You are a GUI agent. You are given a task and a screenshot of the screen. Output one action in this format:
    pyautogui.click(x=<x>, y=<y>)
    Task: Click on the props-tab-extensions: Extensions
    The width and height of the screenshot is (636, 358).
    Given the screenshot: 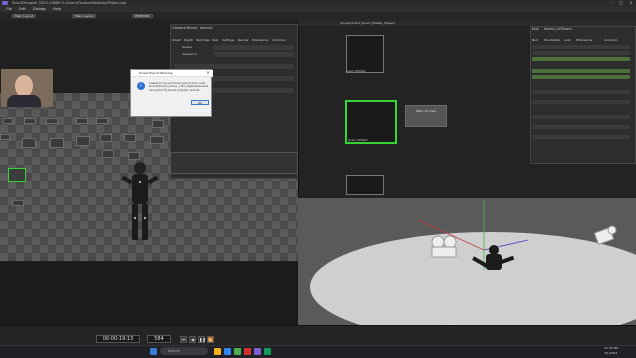 What is the action you would take?
    pyautogui.click(x=260, y=40)
    